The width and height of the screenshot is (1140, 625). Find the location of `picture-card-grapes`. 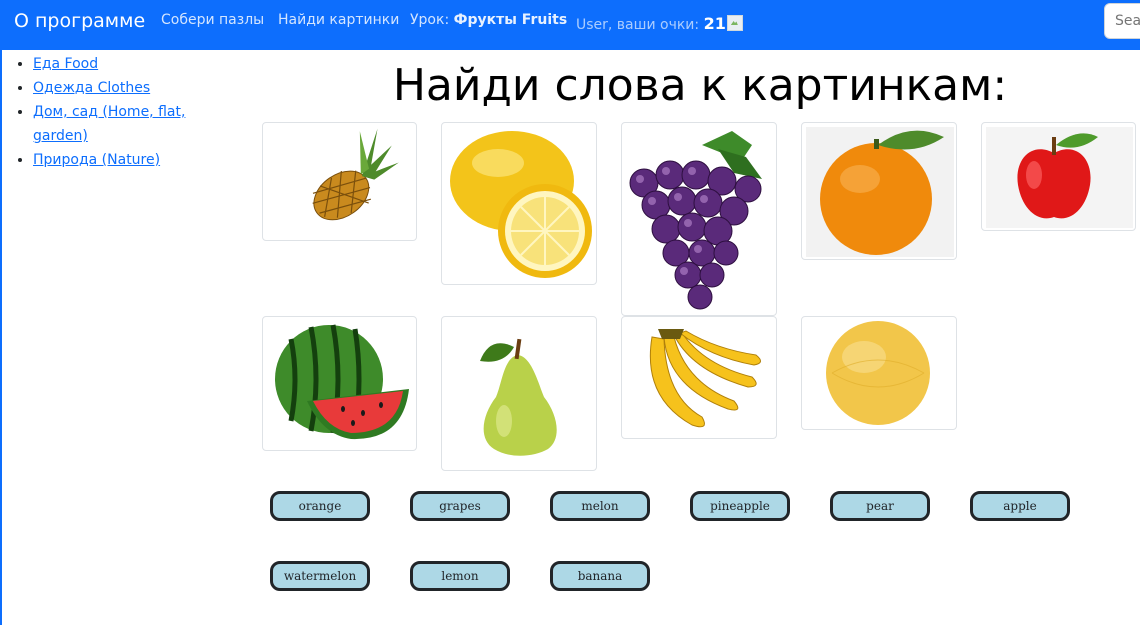

picture-card-grapes is located at coordinates (699, 219).